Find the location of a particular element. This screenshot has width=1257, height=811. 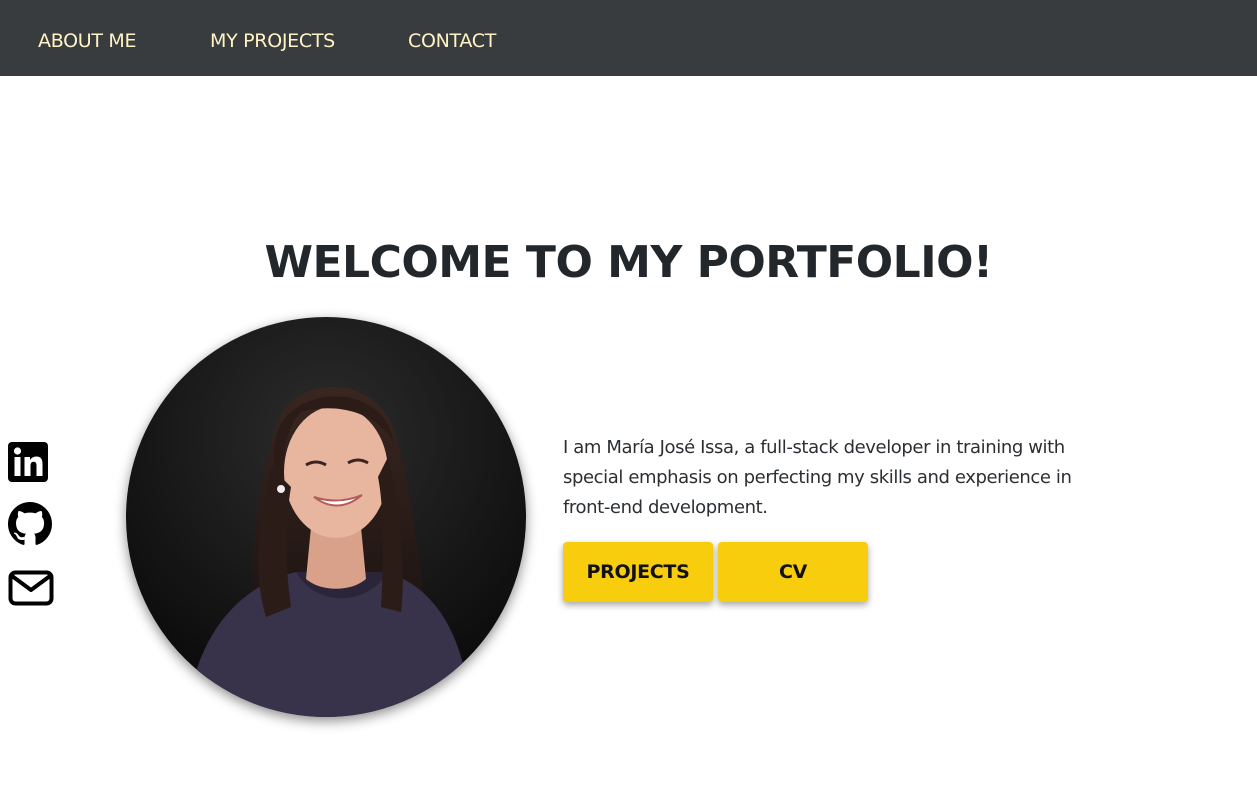

nav-link-about-me: ABOUT ME is located at coordinates (87, 41).